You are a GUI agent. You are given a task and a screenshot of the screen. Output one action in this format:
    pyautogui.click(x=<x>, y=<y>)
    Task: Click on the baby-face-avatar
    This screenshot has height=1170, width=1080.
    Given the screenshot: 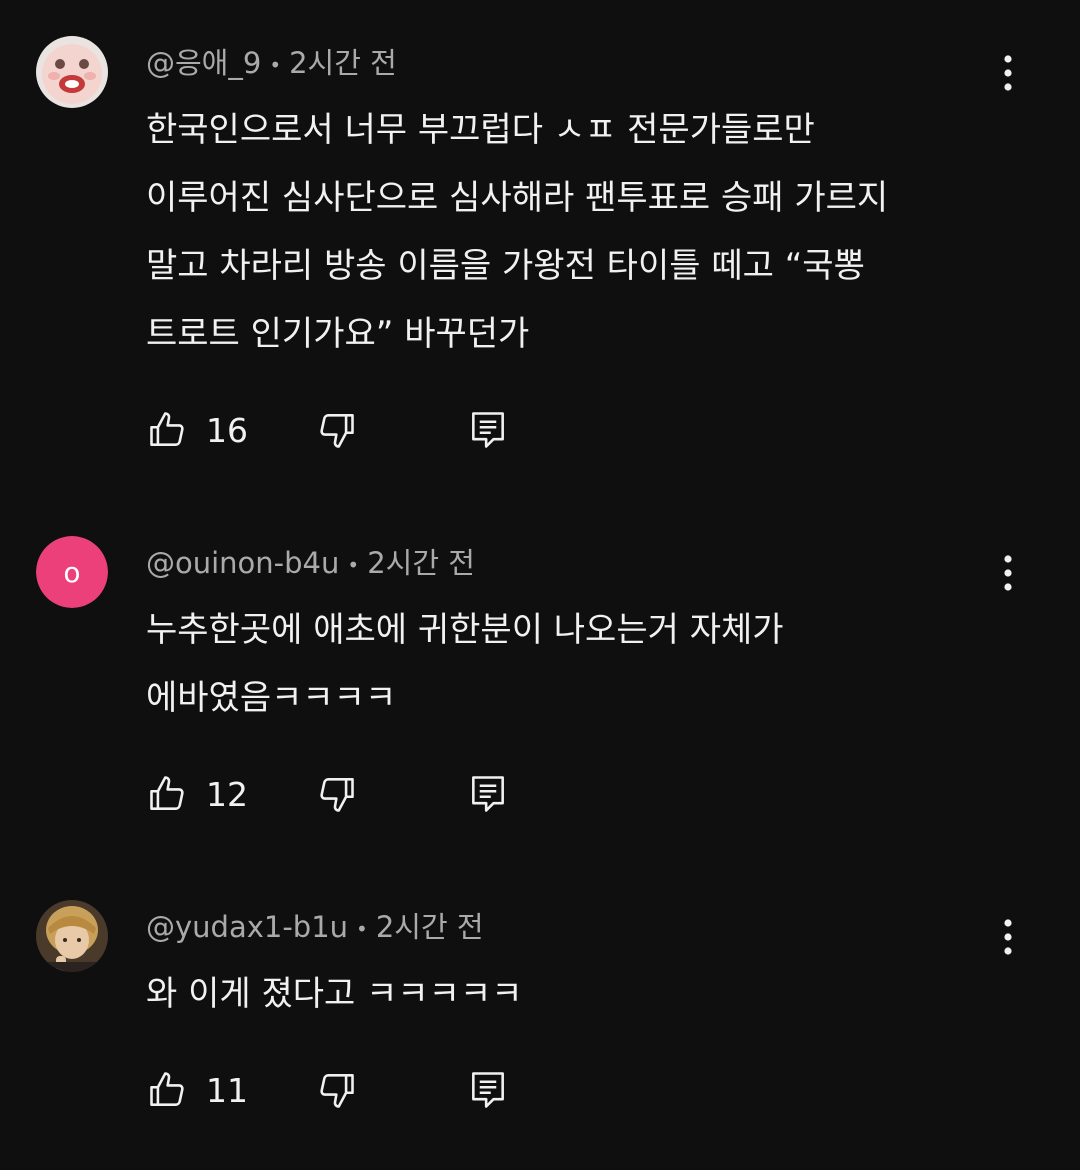 What is the action you would take?
    pyautogui.click(x=72, y=72)
    